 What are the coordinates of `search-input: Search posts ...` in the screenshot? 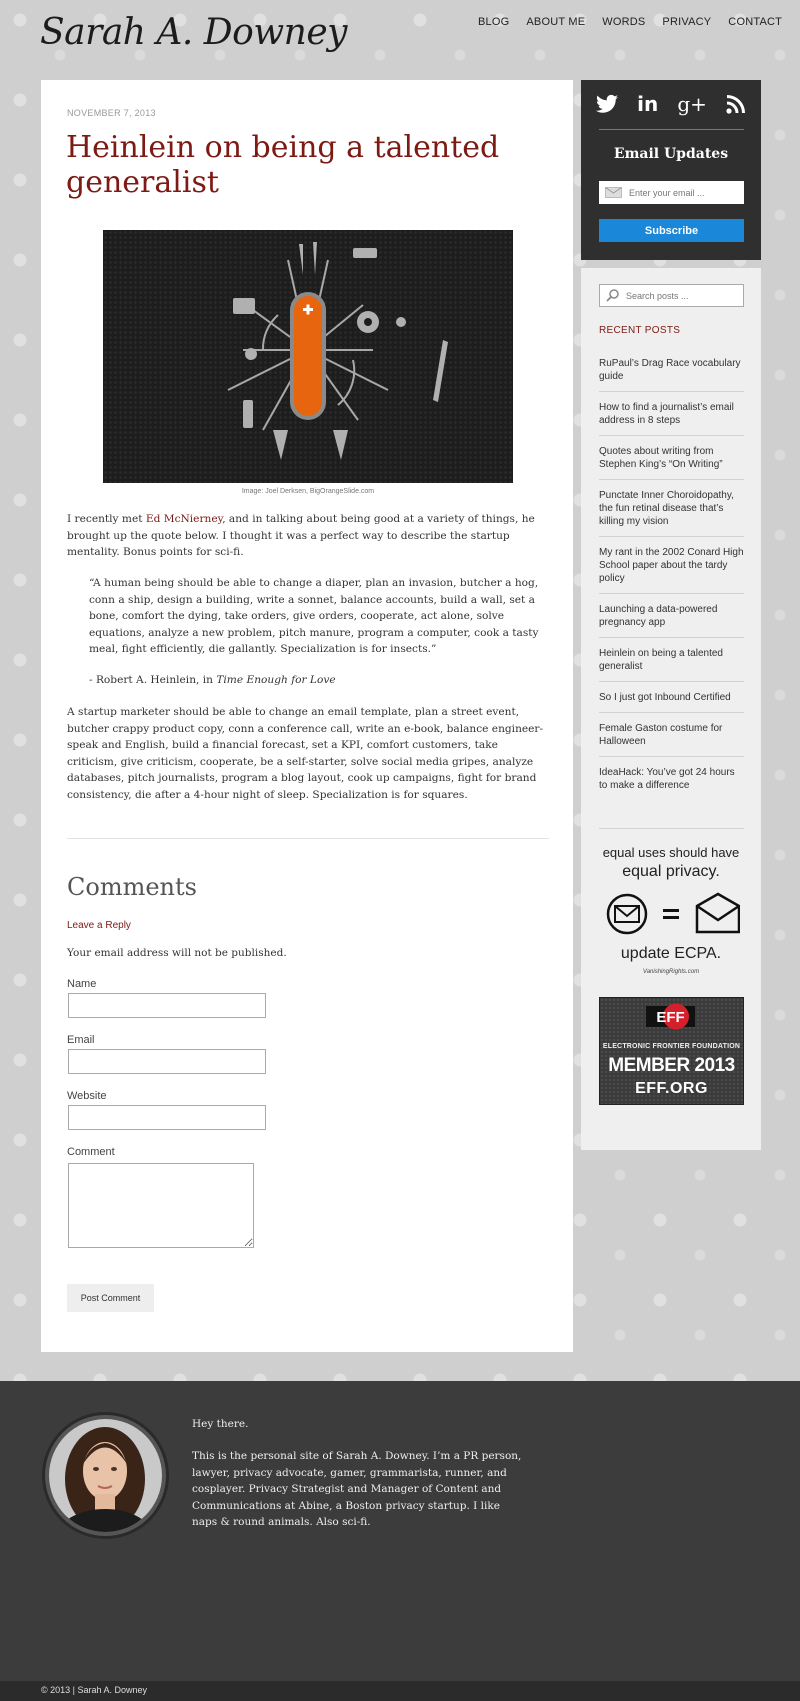 It's located at (671, 295).